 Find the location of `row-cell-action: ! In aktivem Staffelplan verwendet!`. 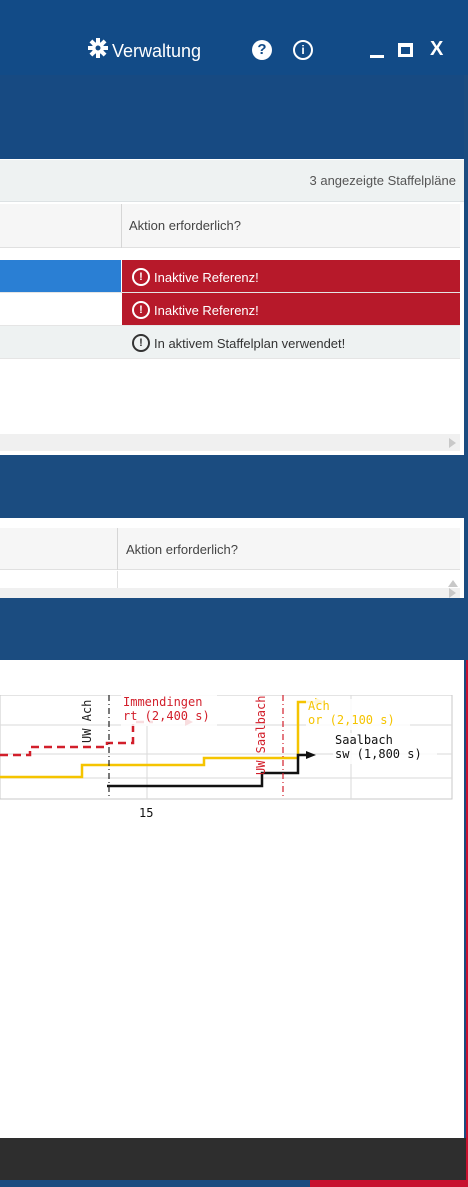

row-cell-action: ! In aktivem Staffelplan verwendet! is located at coordinates (291, 342).